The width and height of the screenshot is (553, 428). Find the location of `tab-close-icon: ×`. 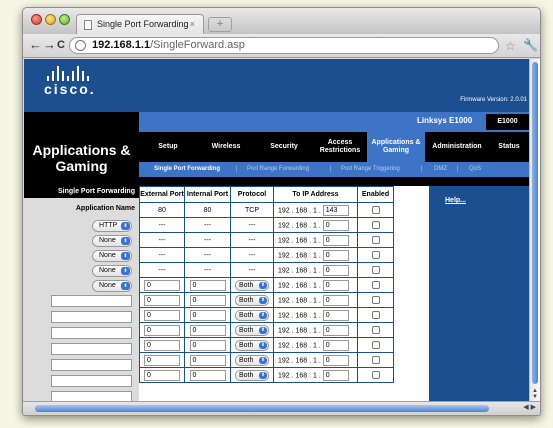

tab-close-icon: × is located at coordinates (192, 24).